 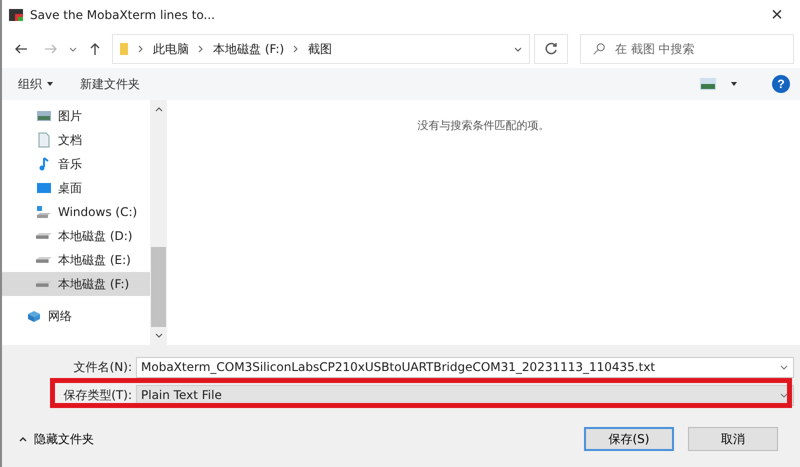 What do you see at coordinates (76, 236) in the screenshot?
I see `sidebar-item: 本地磁盘 (D:)` at bounding box center [76, 236].